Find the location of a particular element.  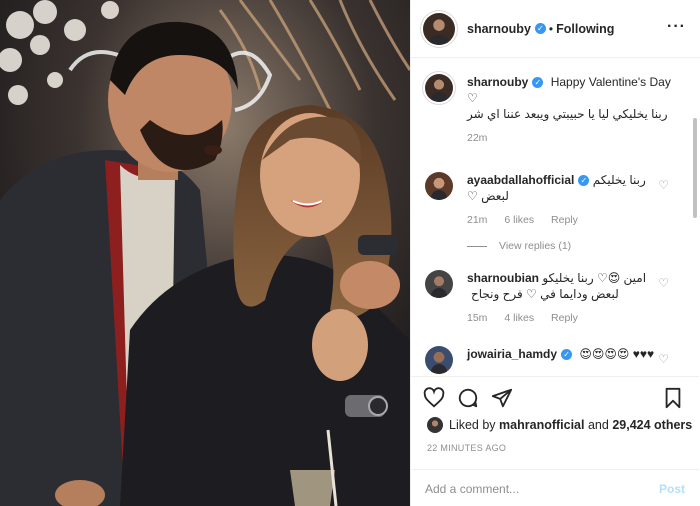

liked-prefix: Liked by is located at coordinates (472, 425).